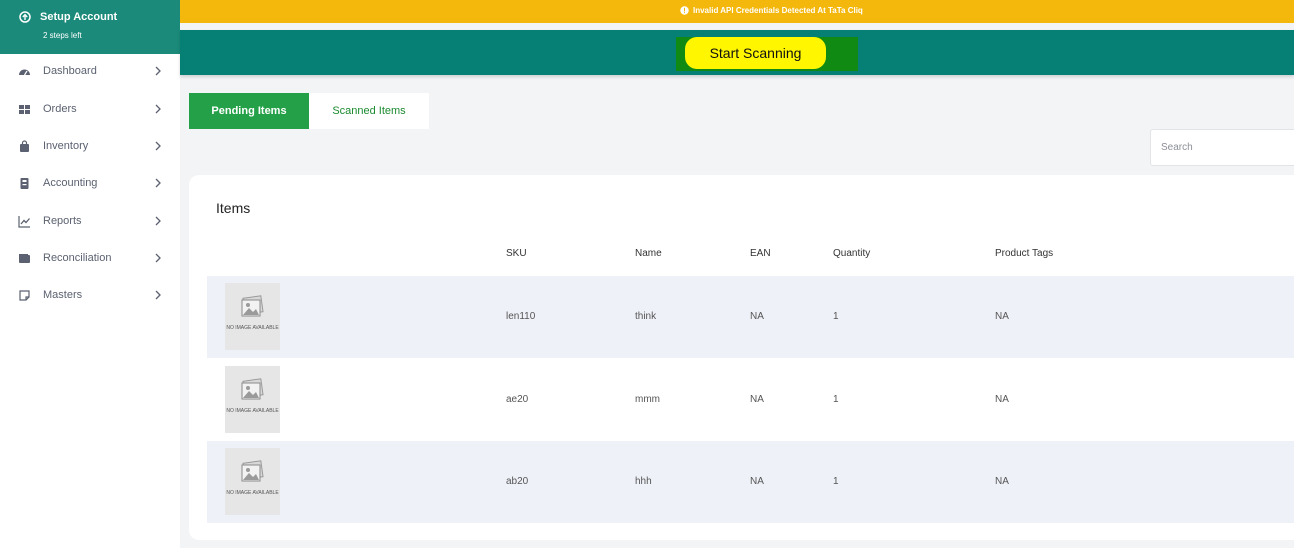 The image size is (1294, 548). I want to click on tab-scanned-items: Scanned Items, so click(369, 111).